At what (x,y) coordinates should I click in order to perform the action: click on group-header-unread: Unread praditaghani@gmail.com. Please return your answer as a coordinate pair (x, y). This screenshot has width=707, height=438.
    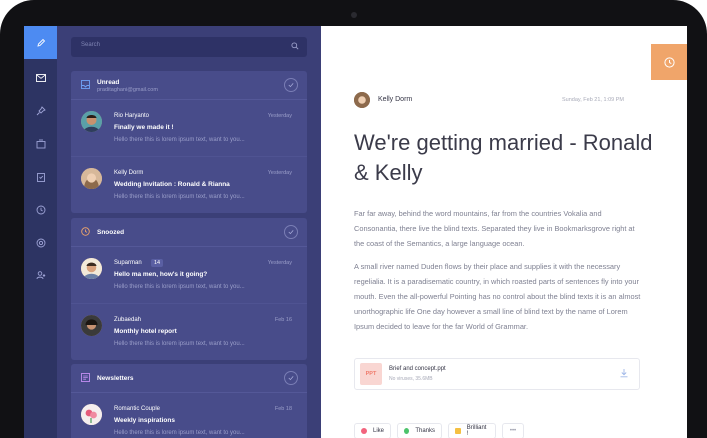
    Looking at the image, I should click on (189, 85).